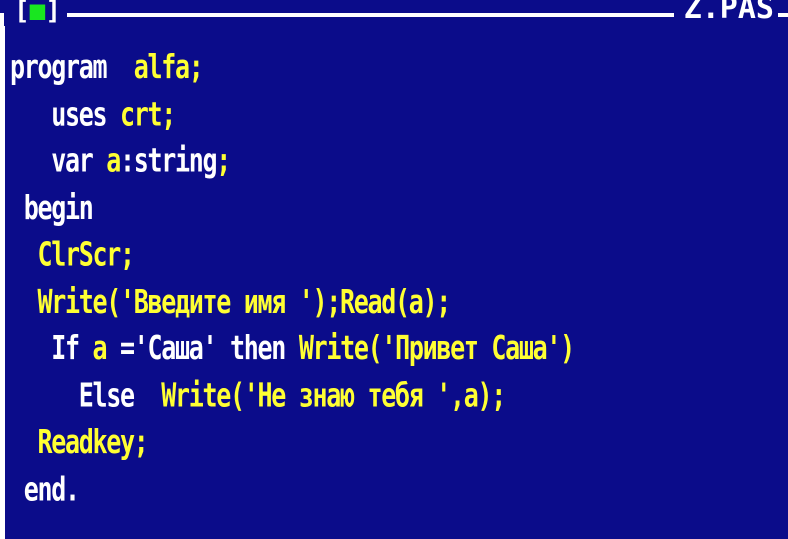 The height and width of the screenshot is (539, 788). I want to click on code-keyword: program, so click(59, 66).